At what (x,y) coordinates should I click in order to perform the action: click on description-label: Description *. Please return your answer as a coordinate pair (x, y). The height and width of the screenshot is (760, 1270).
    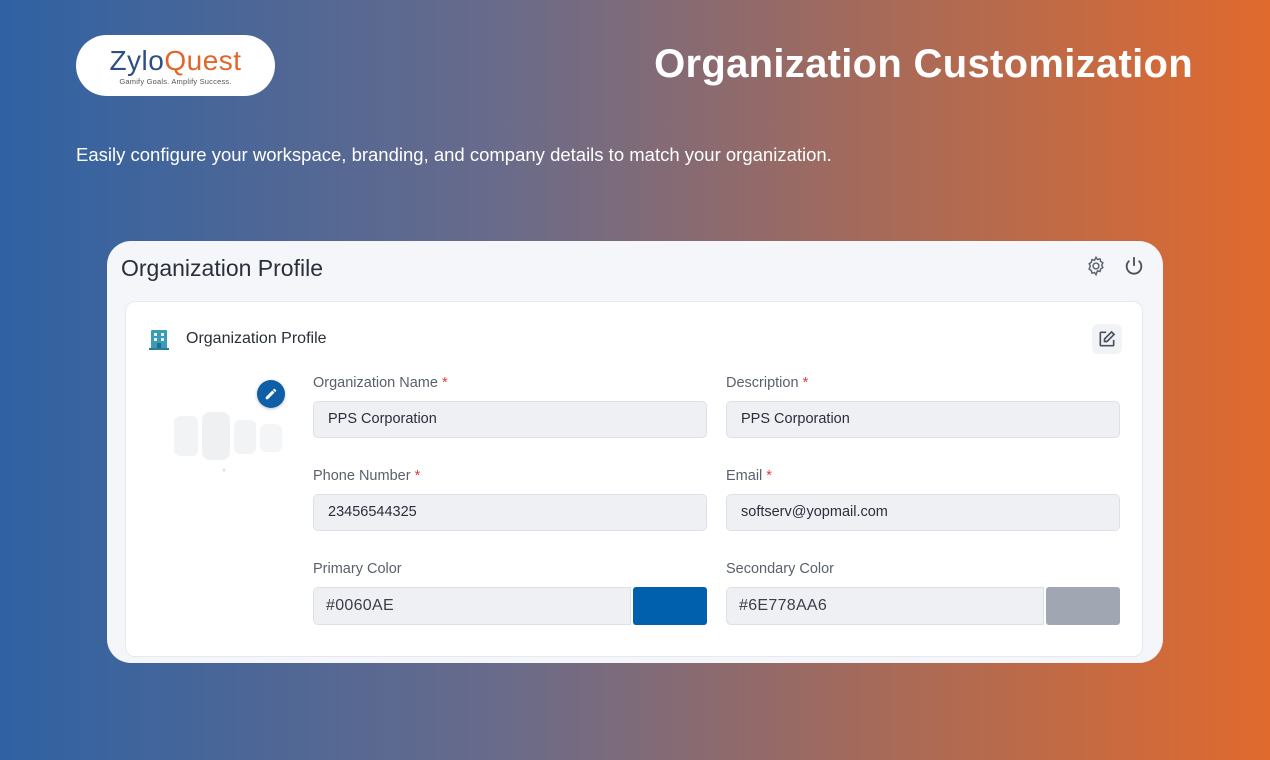
    Looking at the image, I should click on (767, 383).